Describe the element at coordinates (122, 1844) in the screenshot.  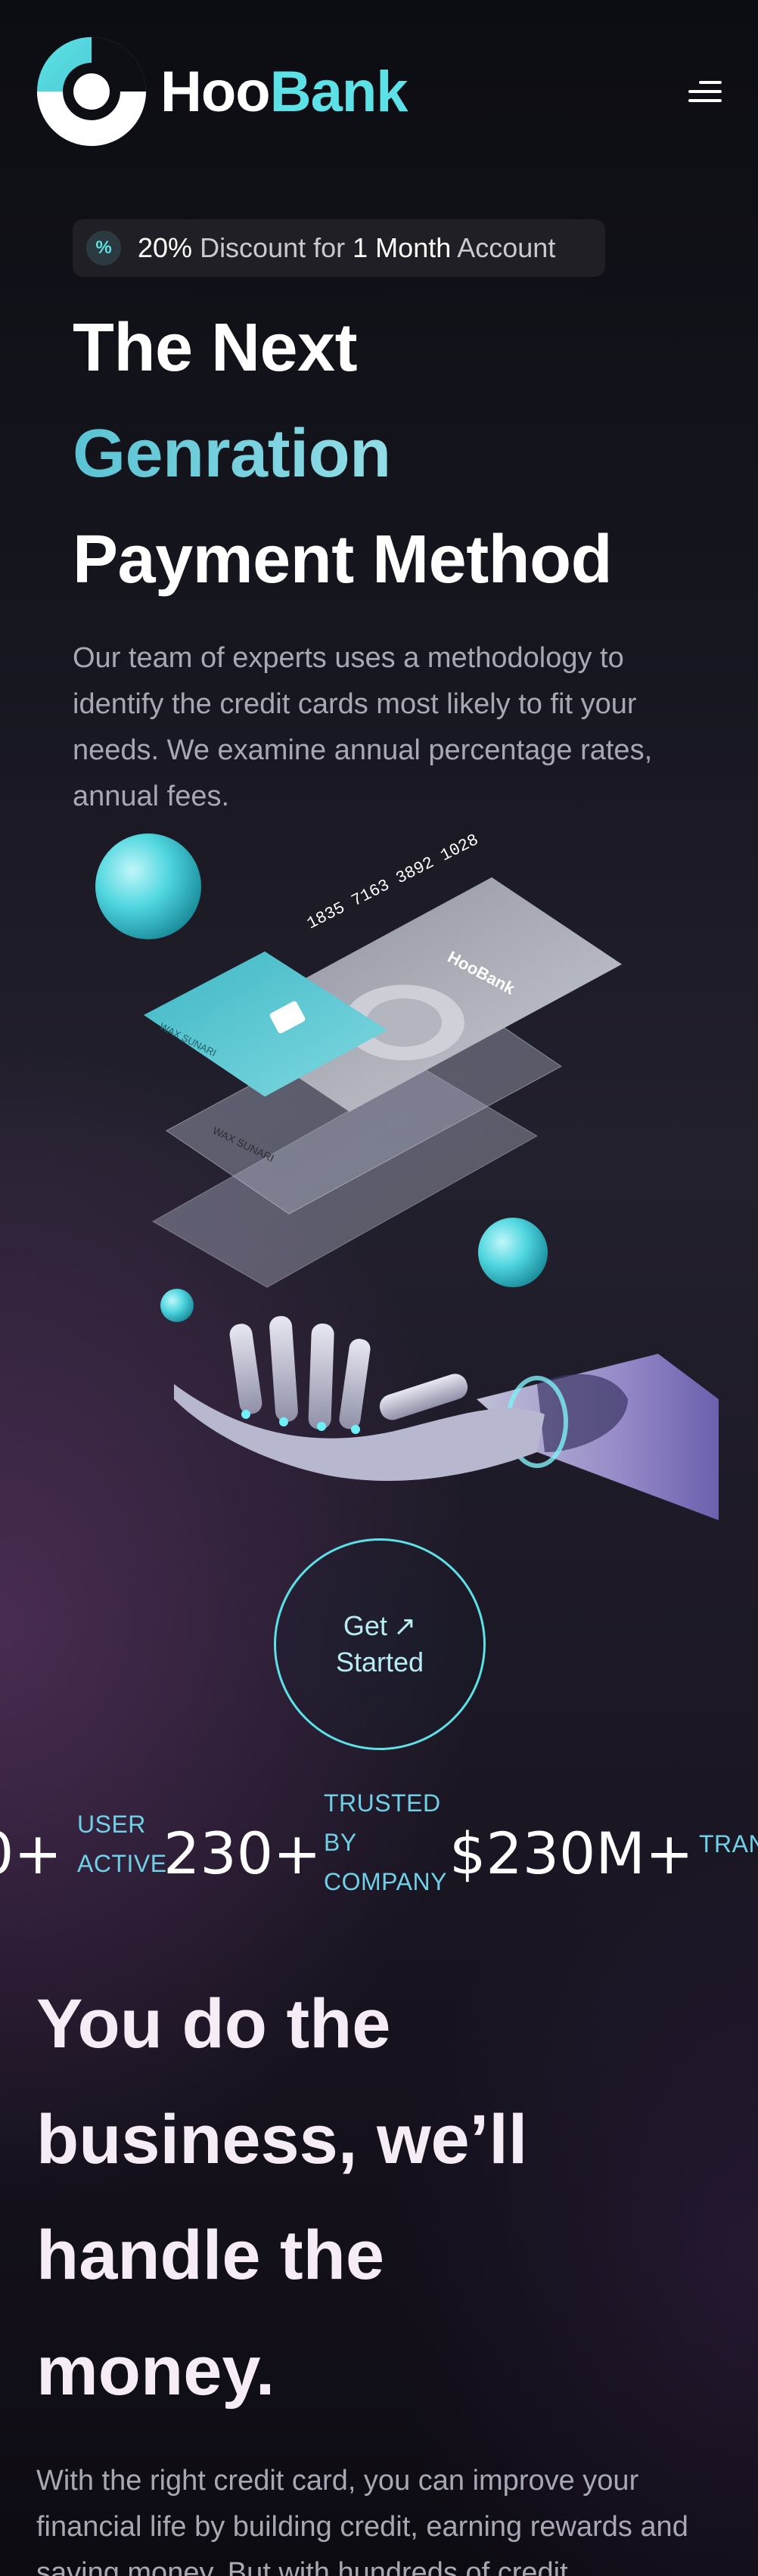
I see `stat-label-users: USER ACTIVE` at that location.